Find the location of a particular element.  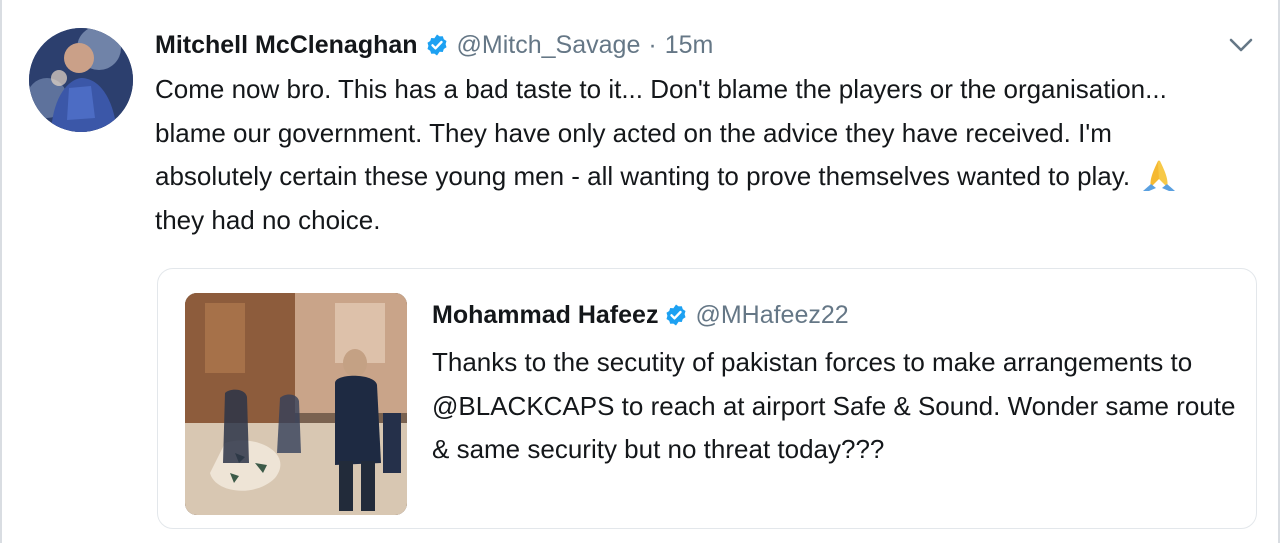

timestamp: 15m is located at coordinates (689, 45).